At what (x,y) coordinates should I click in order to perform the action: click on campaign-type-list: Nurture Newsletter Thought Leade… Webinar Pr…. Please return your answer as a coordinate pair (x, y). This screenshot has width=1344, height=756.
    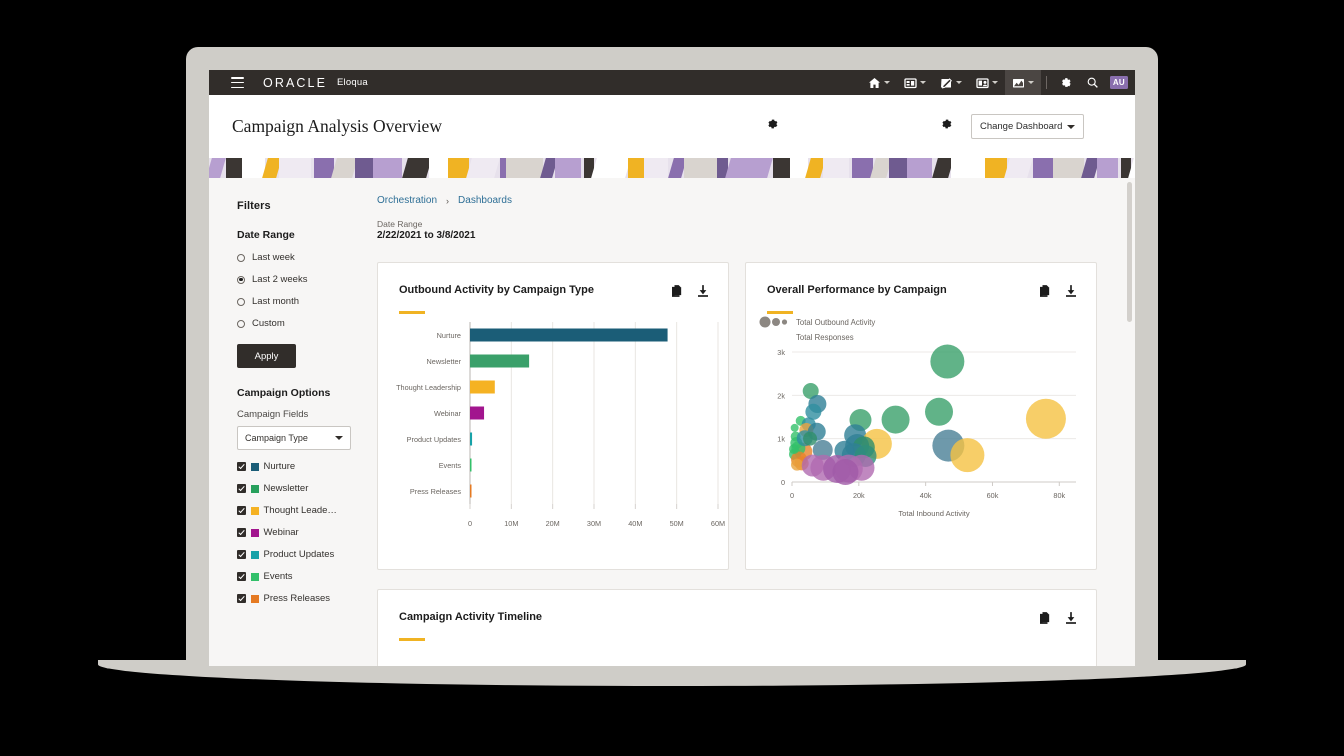
    Looking at the image, I should click on (298, 532).